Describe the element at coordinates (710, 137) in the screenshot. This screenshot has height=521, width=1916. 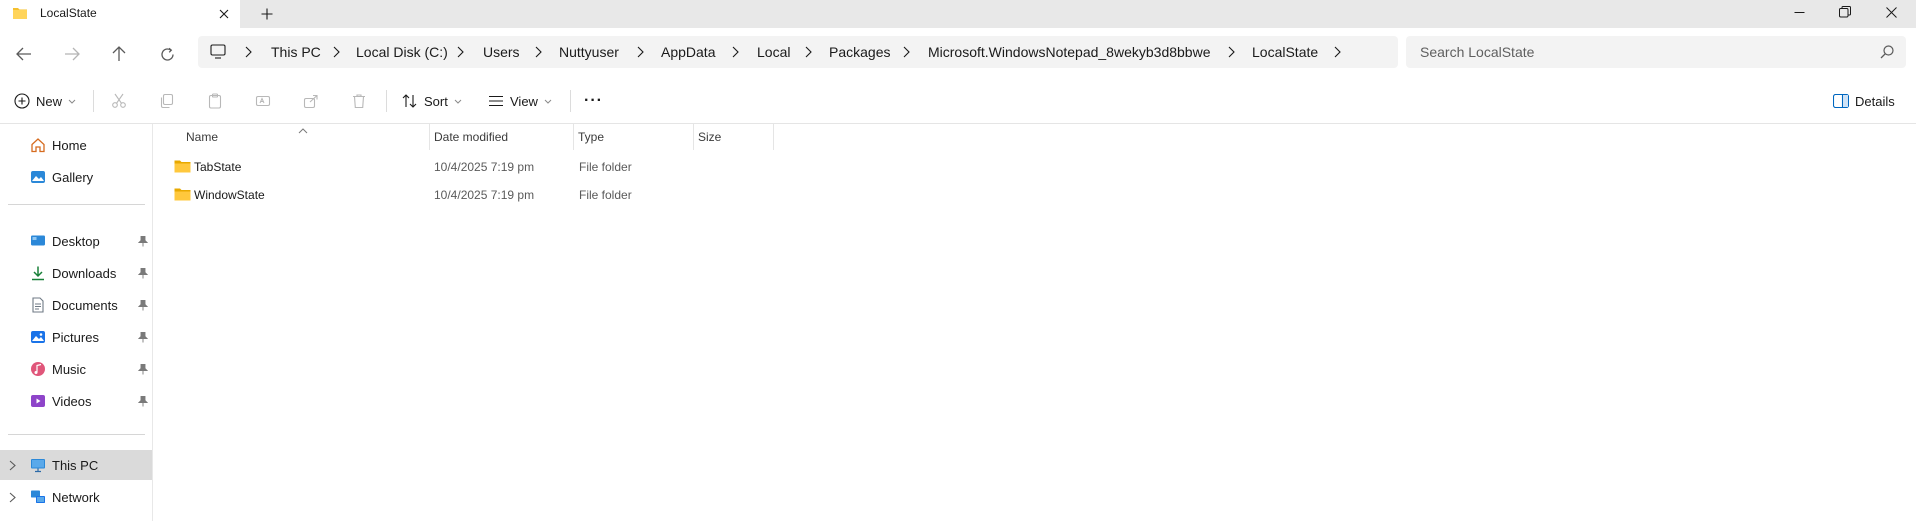
I see `column-label: Size` at that location.